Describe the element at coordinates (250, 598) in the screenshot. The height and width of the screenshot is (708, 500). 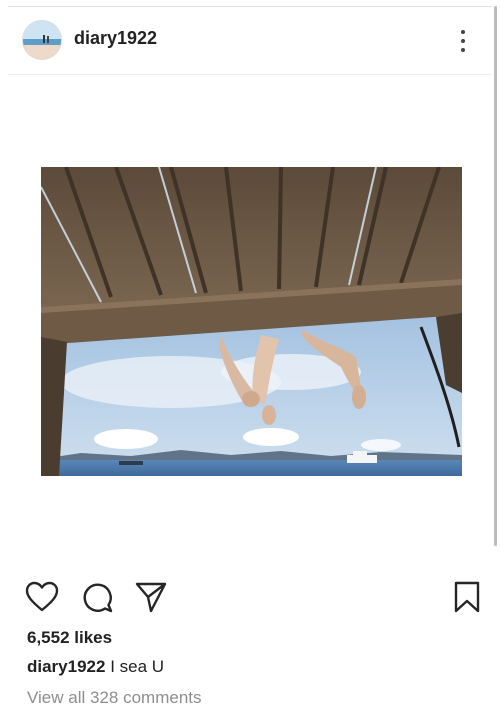
I see `action-bar` at that location.